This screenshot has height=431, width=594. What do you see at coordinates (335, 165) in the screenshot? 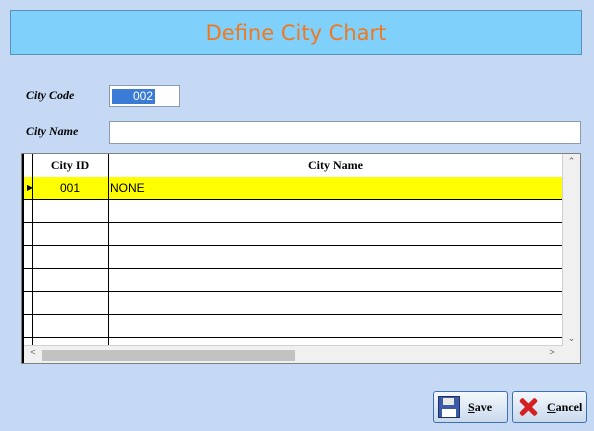
I see `column-header-city-name: City Name` at bounding box center [335, 165].